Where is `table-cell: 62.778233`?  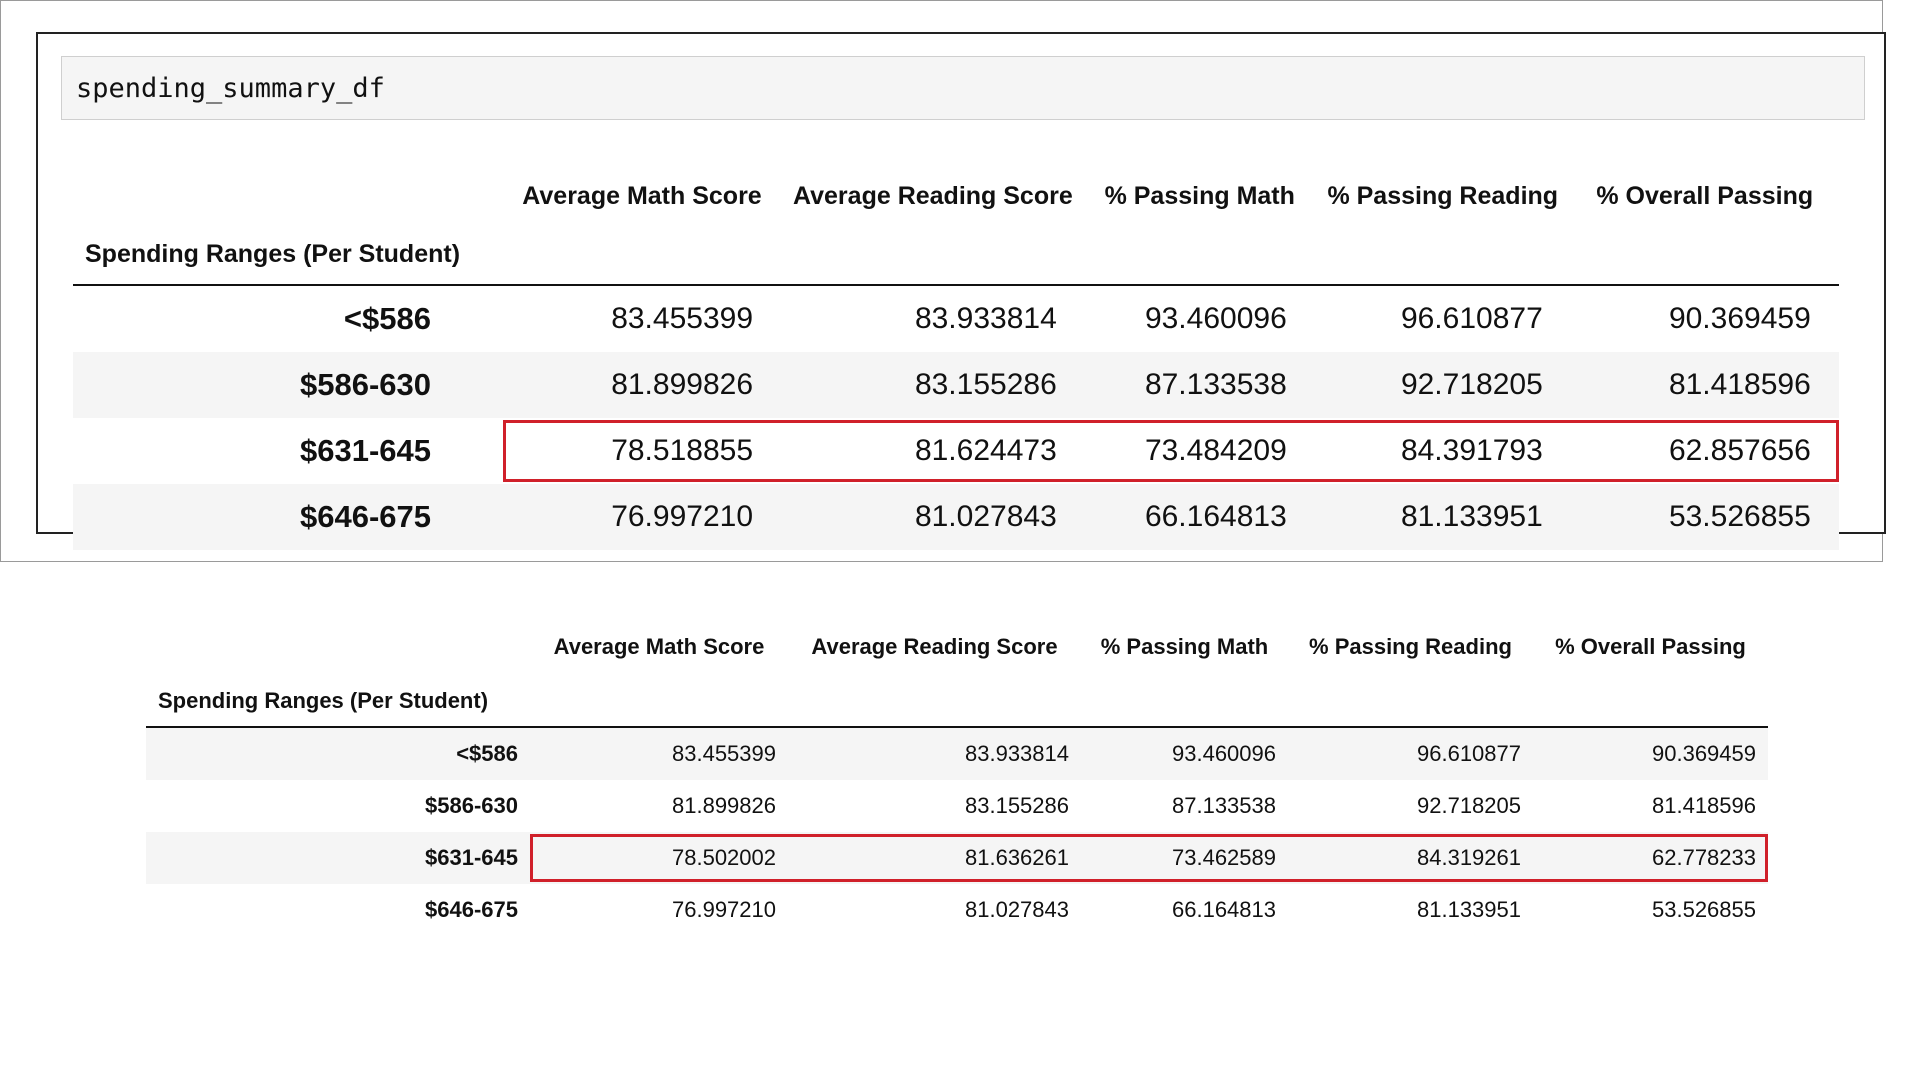 table-cell: 62.778233 is located at coordinates (1704, 857).